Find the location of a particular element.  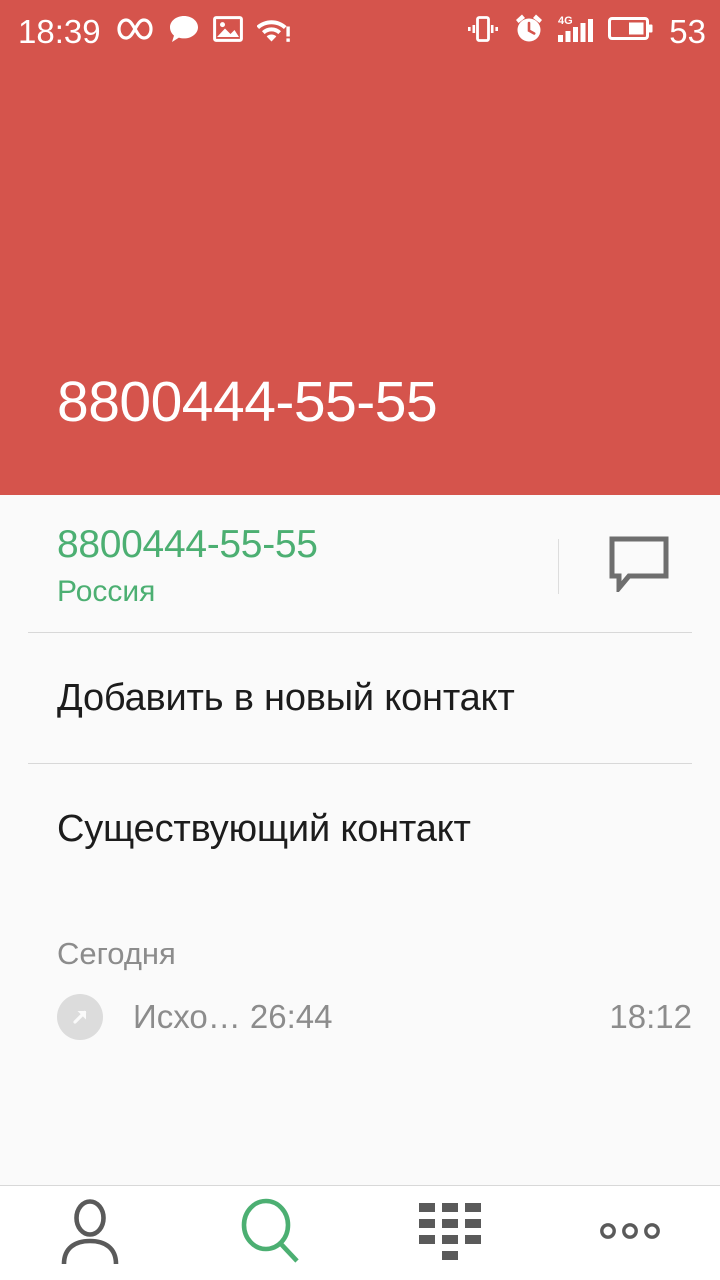

nav-item-dialpad is located at coordinates (450, 1233).